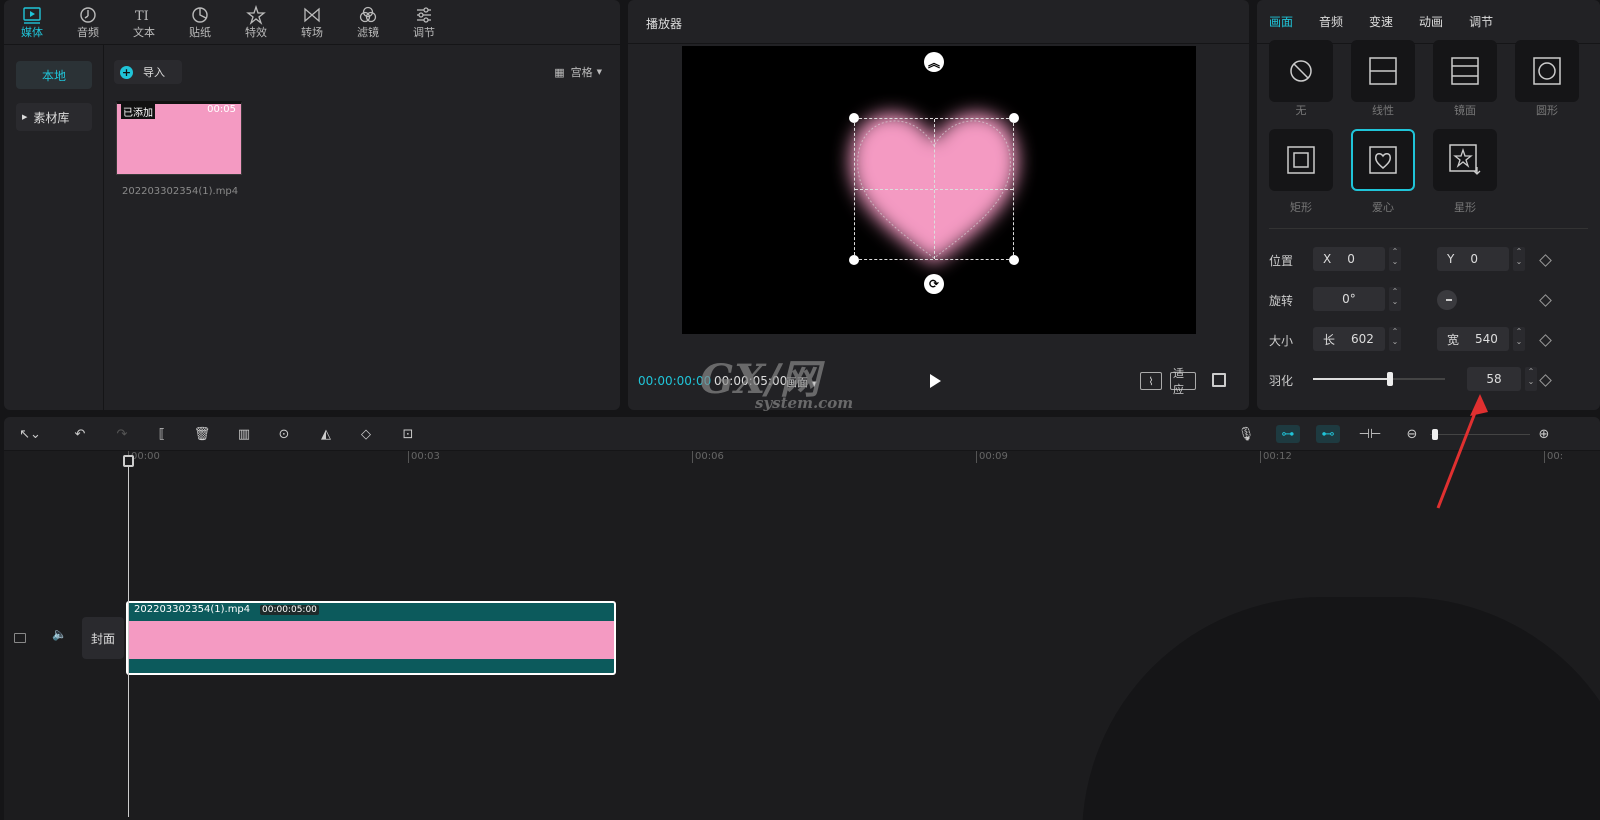 The width and height of the screenshot is (1600, 820). Describe the element at coordinates (934, 62) in the screenshot. I see `expand-up-icon: ︽` at that location.